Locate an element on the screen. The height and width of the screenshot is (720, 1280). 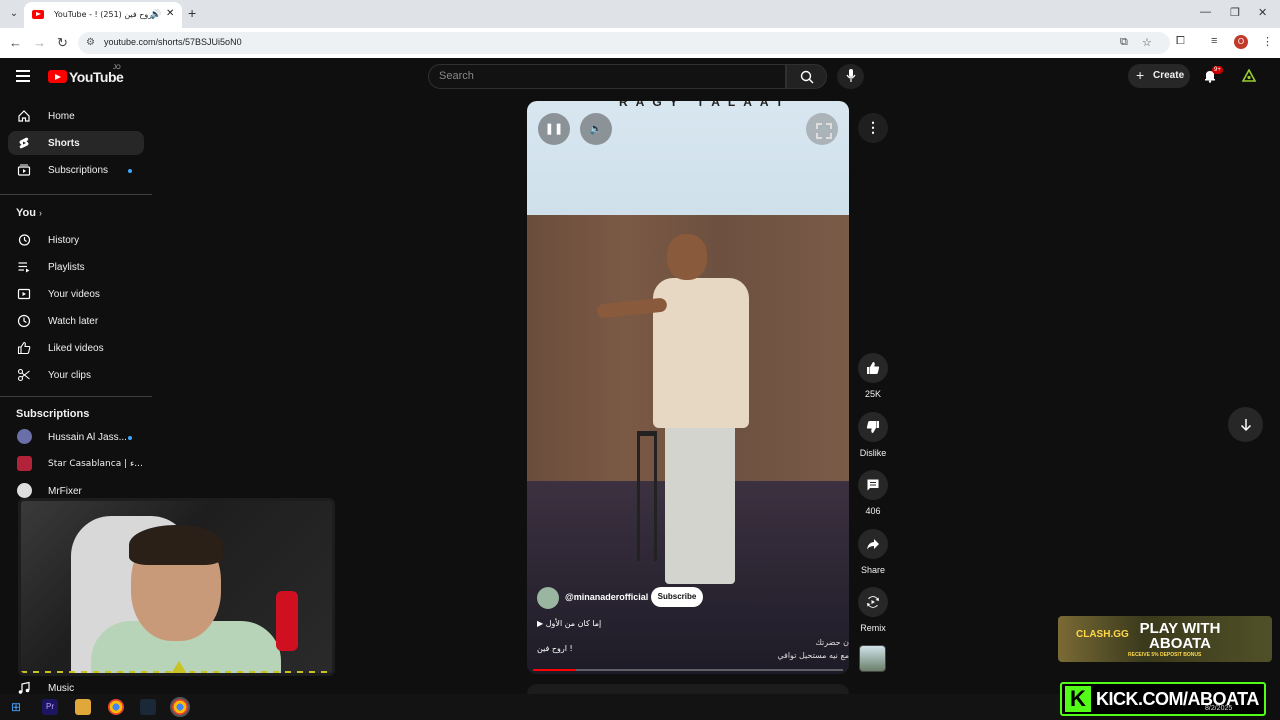
search-button is located at coordinates (806, 76).